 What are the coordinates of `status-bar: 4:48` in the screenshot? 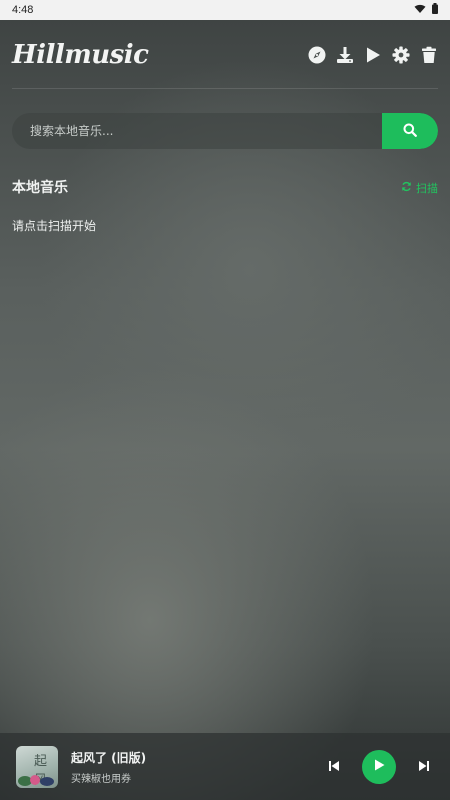 It's located at (225, 10).